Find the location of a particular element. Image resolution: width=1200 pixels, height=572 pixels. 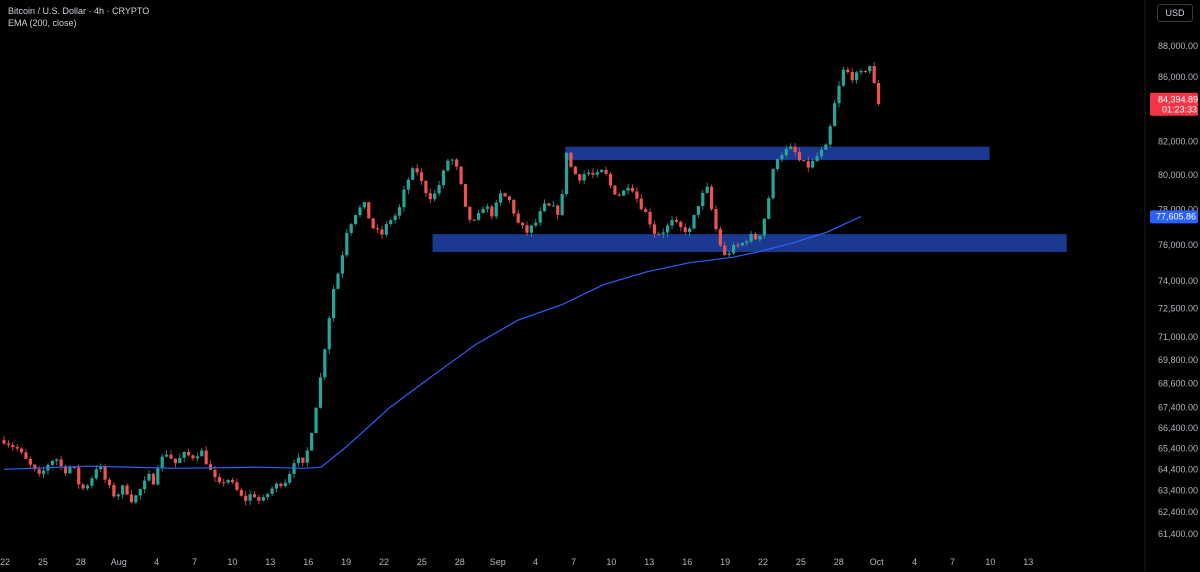

x-tick-label: 25 is located at coordinates (43, 562).